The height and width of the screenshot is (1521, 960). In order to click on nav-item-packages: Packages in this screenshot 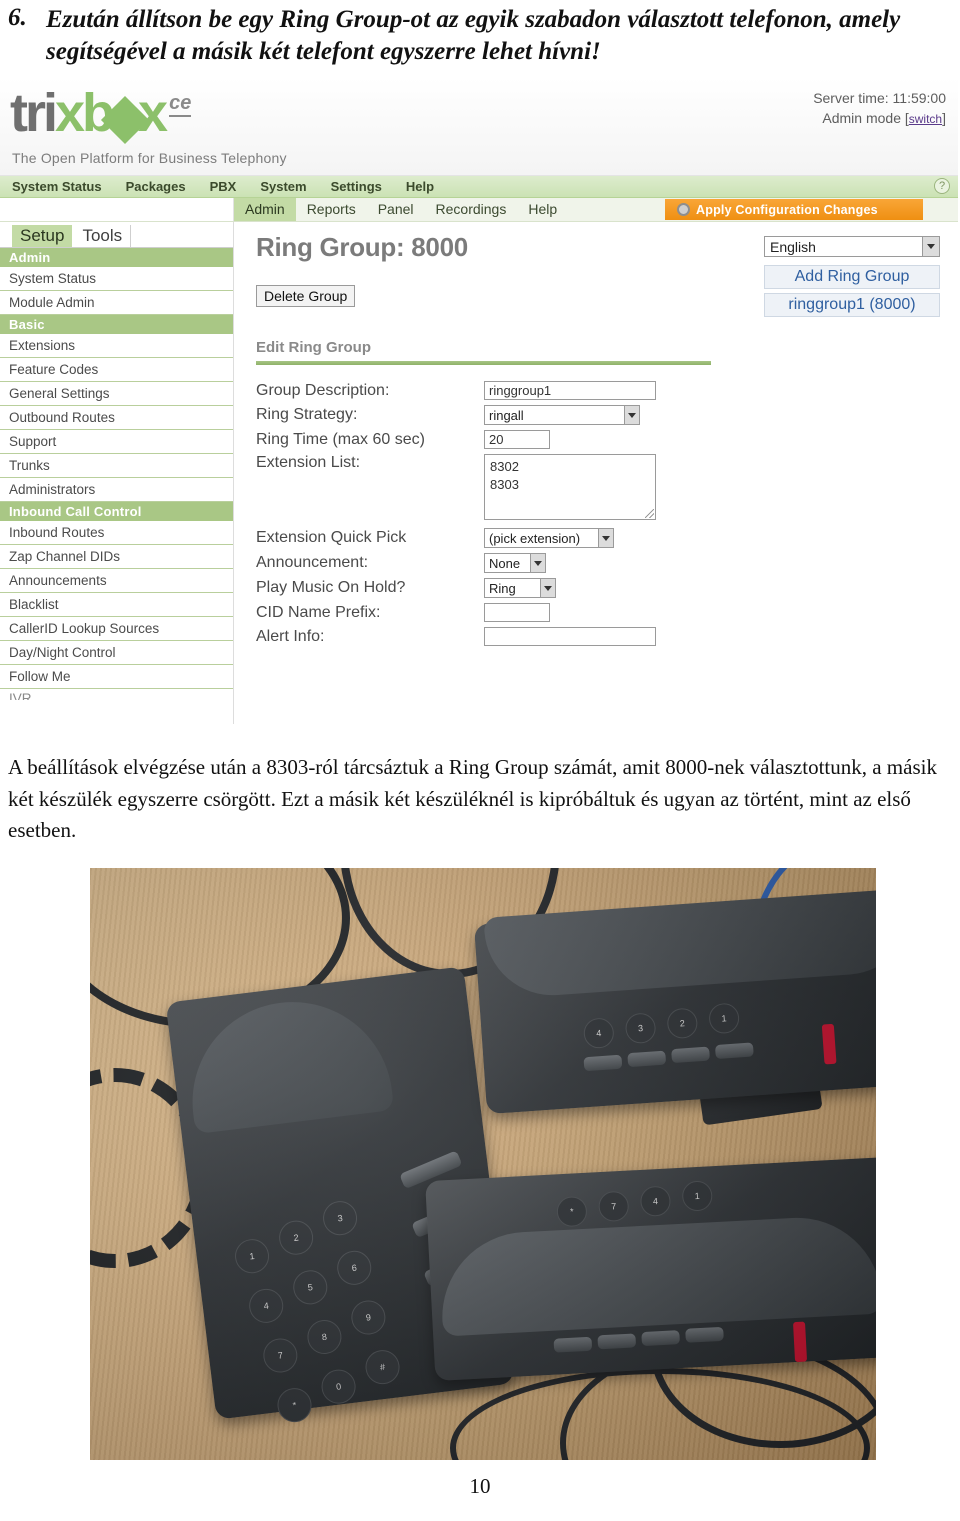, I will do `click(156, 186)`.